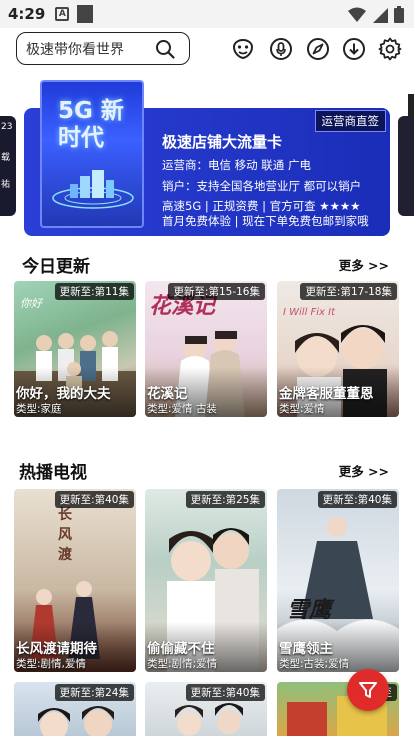 This screenshot has height=736, width=414. I want to click on video-type: 类型:古装;爱情, so click(314, 664).